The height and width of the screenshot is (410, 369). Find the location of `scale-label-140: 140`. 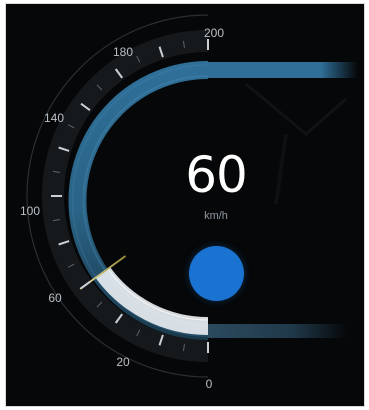

scale-label-140: 140 is located at coordinates (54, 118).